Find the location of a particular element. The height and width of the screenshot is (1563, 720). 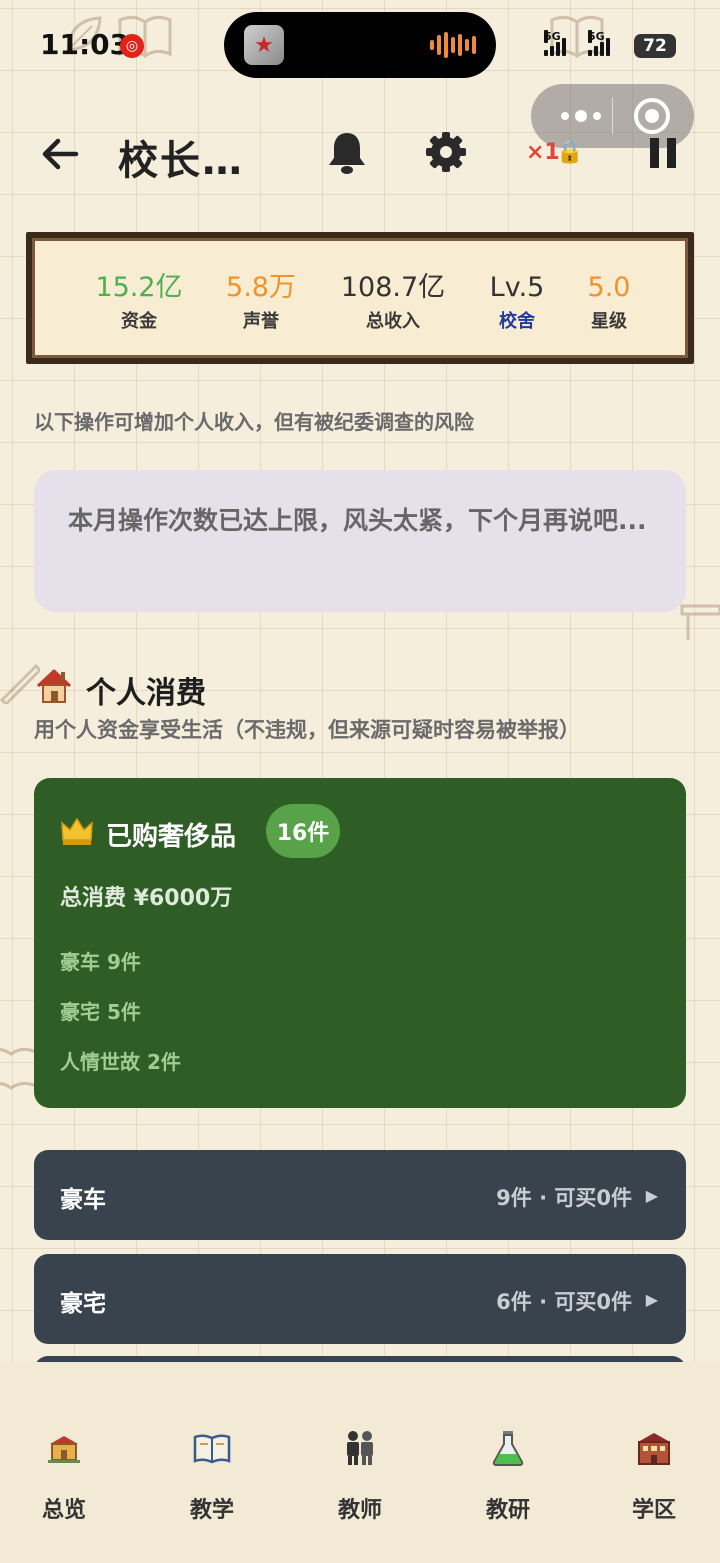

dynamic-island: ★ is located at coordinates (360, 45).